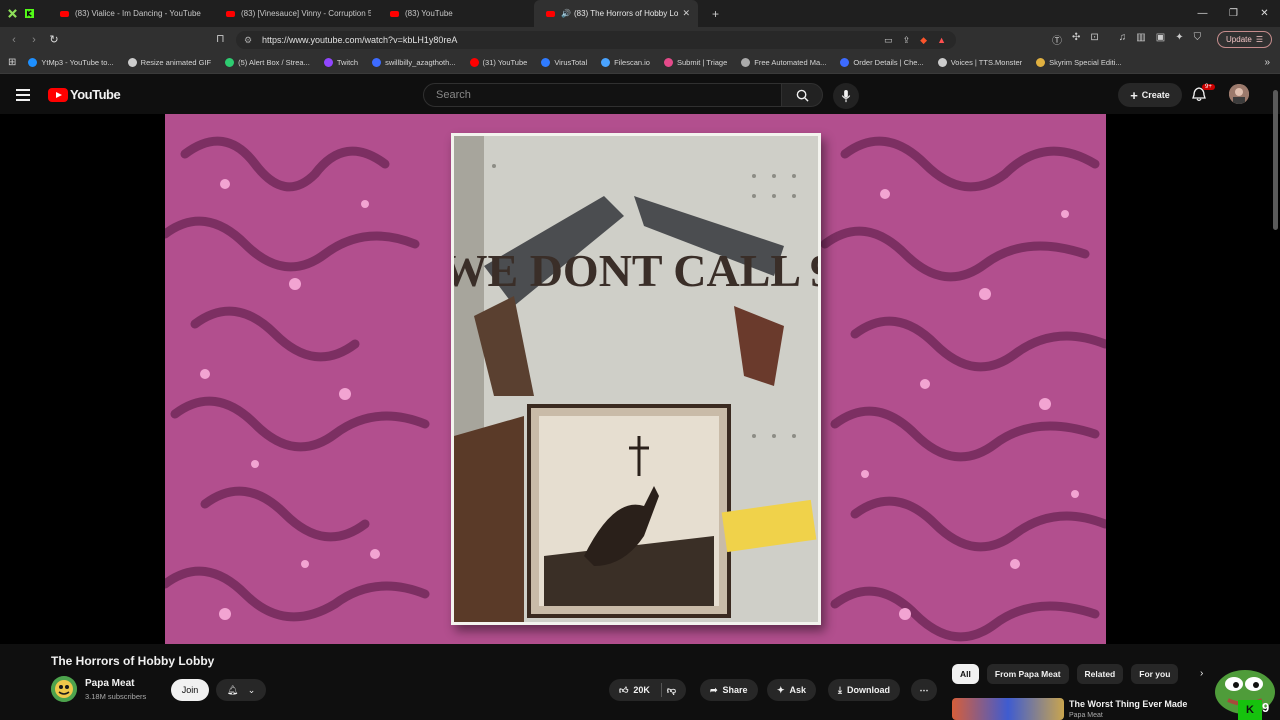 The image size is (1280, 720). I want to click on back-icon: ‹, so click(14, 40).